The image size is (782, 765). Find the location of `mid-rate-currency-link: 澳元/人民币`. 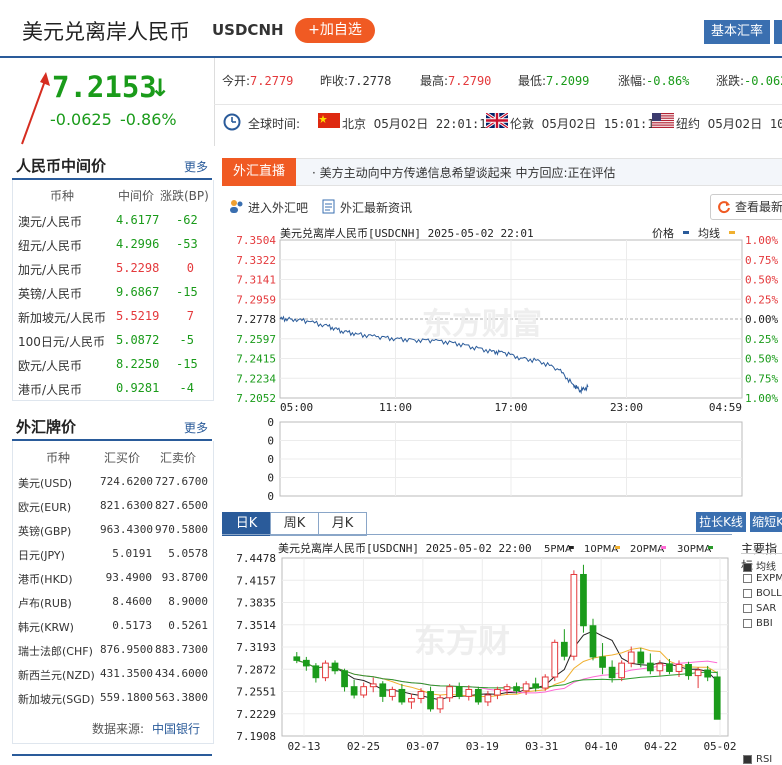

mid-rate-currency-link: 澳元/人民币 is located at coordinates (50, 221).